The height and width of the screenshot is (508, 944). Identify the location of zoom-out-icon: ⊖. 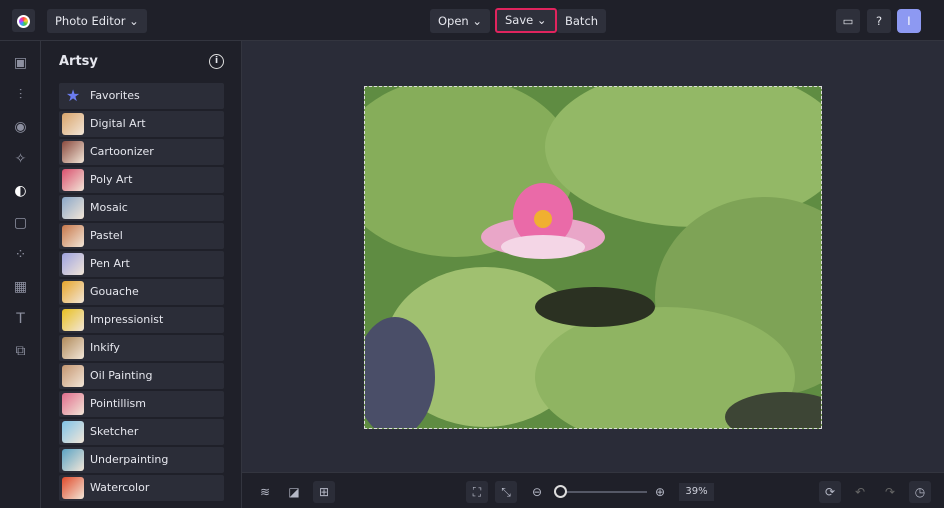
(537, 492).